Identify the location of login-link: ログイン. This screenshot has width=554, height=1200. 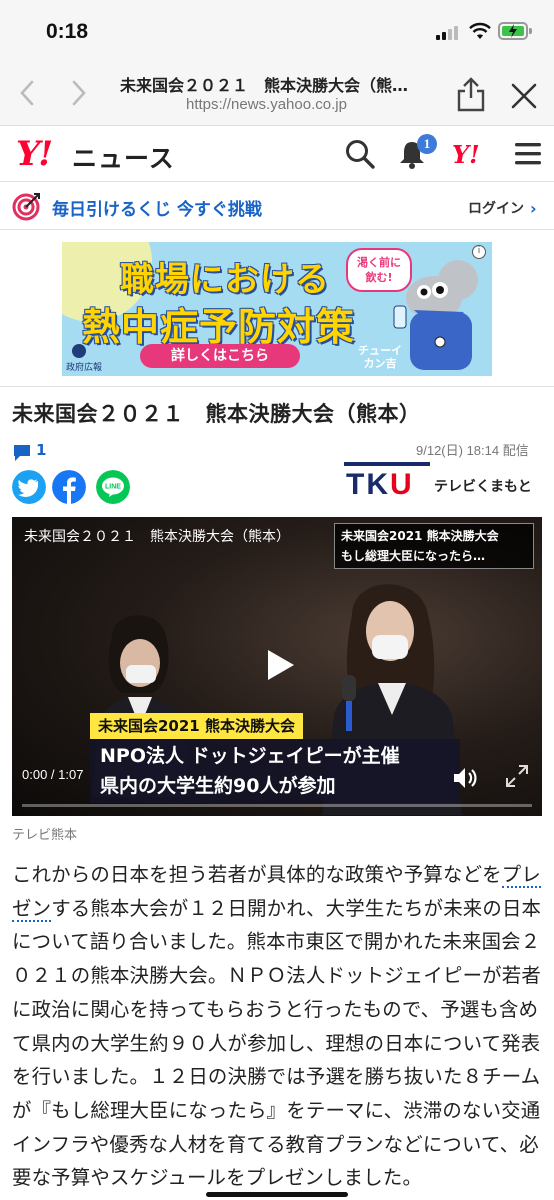
(496, 208).